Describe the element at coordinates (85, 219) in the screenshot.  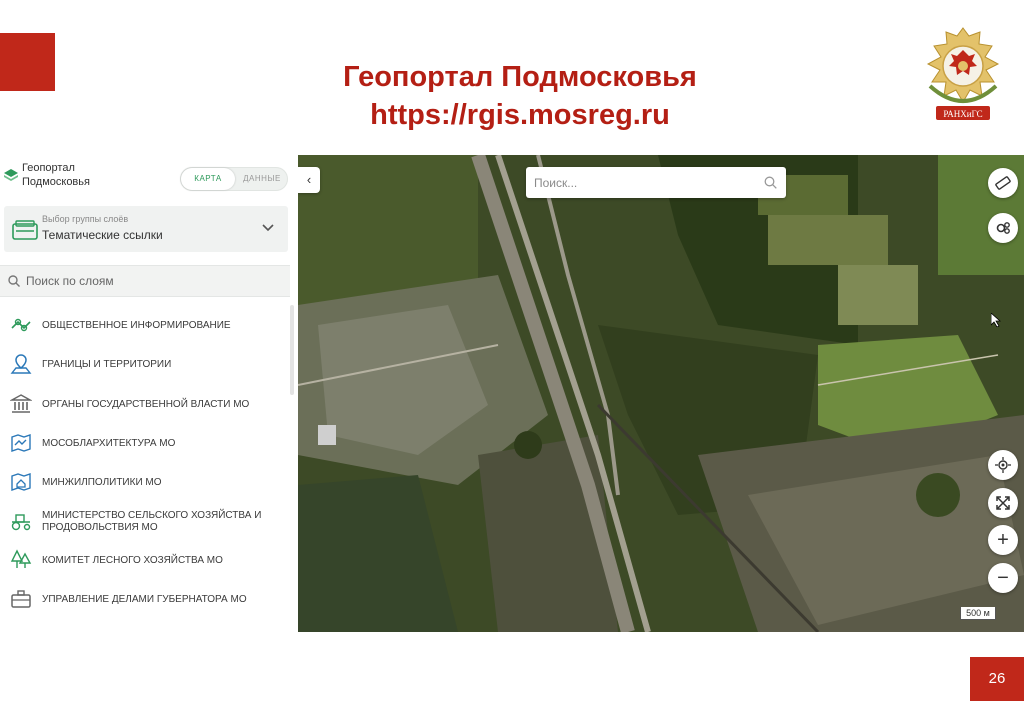
I see `layer-group-label: Выбор группы слоёв` at that location.